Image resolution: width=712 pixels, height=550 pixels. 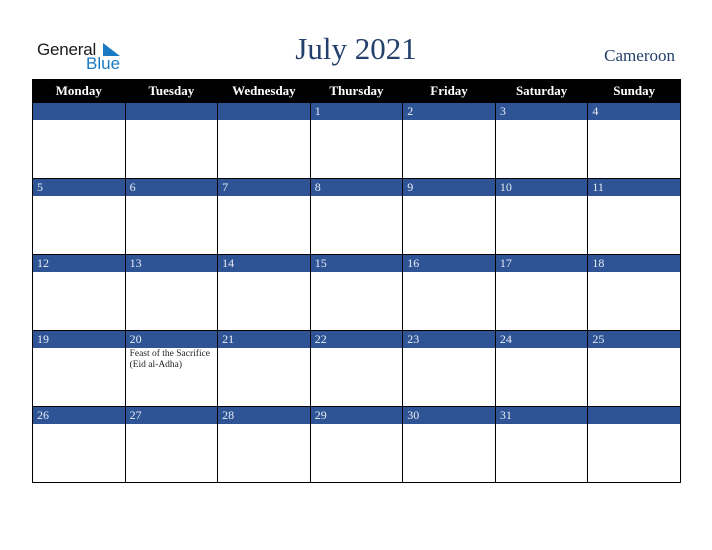 What do you see at coordinates (541, 415) in the screenshot?
I see `day-number: 31` at bounding box center [541, 415].